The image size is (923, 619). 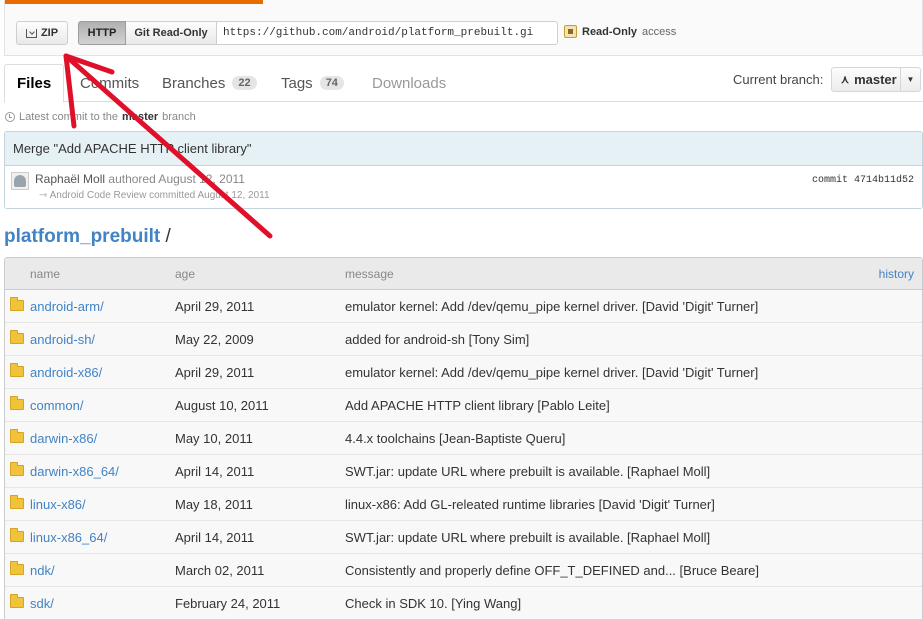 I want to click on clone-bar: ZIP HTTP Git Read-Only Read-Only access, so click(x=463, y=28).